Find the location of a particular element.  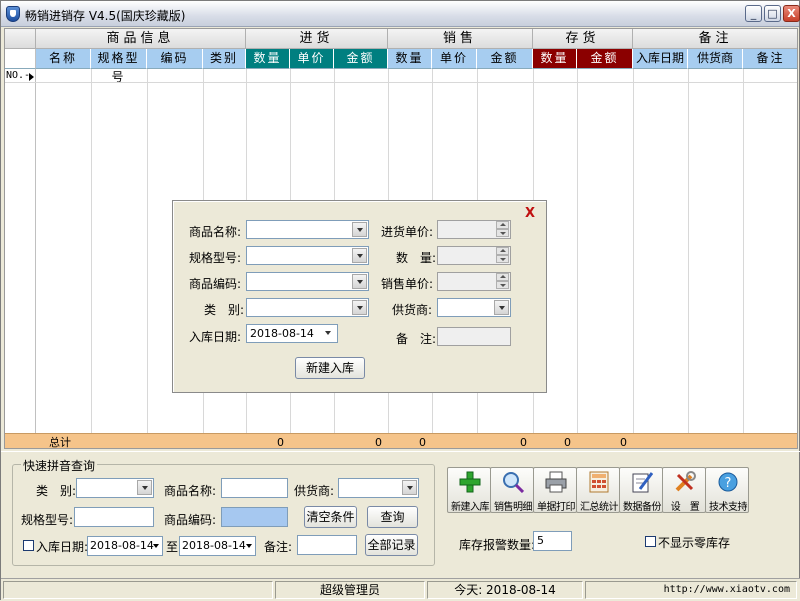

category-combo is located at coordinates (307, 307).